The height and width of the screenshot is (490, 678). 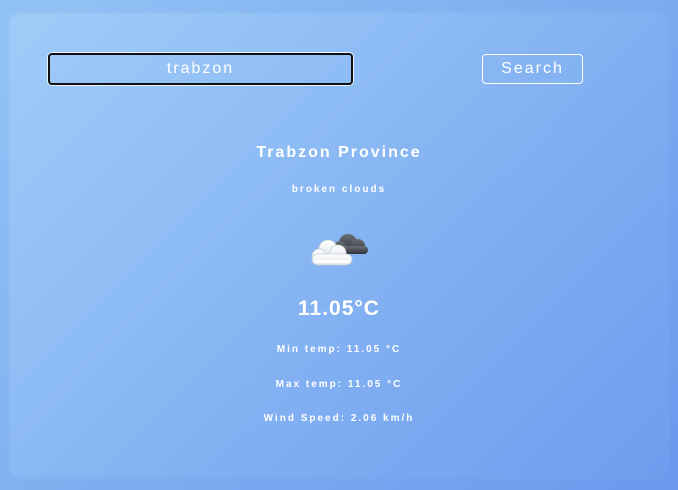 What do you see at coordinates (339, 308) in the screenshot?
I see `current-temperature: 11.05°C` at bounding box center [339, 308].